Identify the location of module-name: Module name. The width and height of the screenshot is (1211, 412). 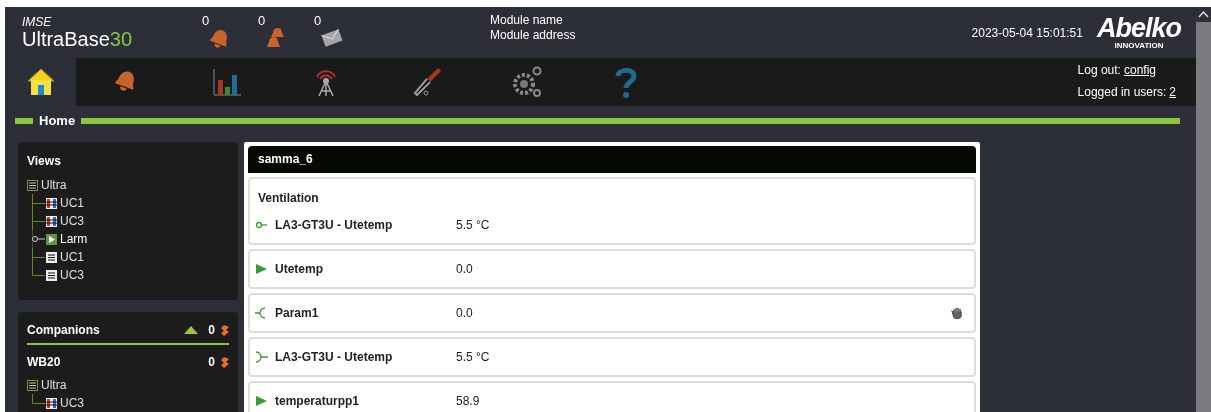
(527, 20).